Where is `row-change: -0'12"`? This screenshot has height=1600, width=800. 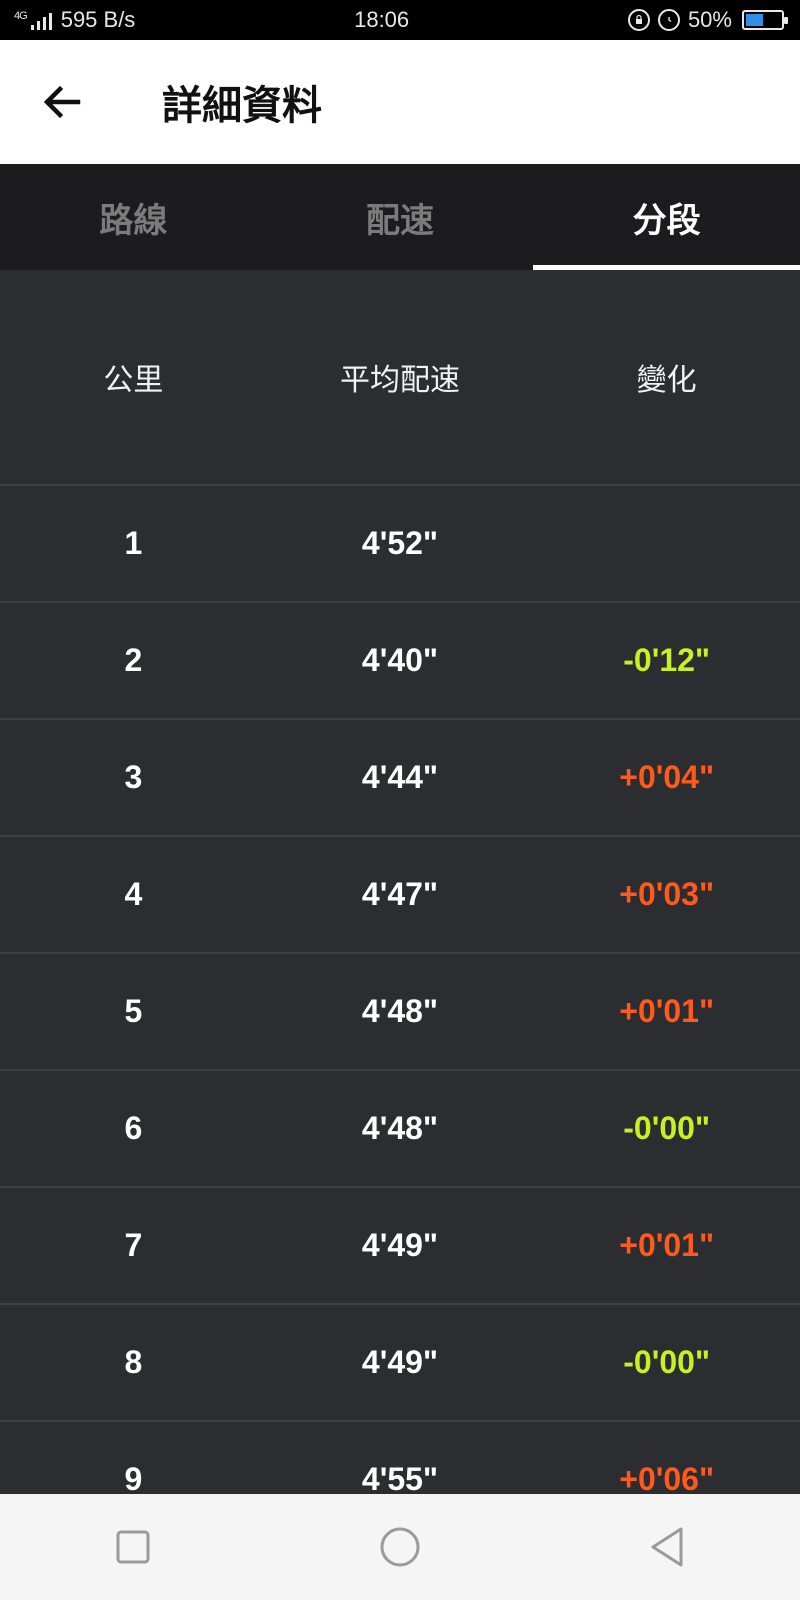
row-change: -0'12" is located at coordinates (667, 660).